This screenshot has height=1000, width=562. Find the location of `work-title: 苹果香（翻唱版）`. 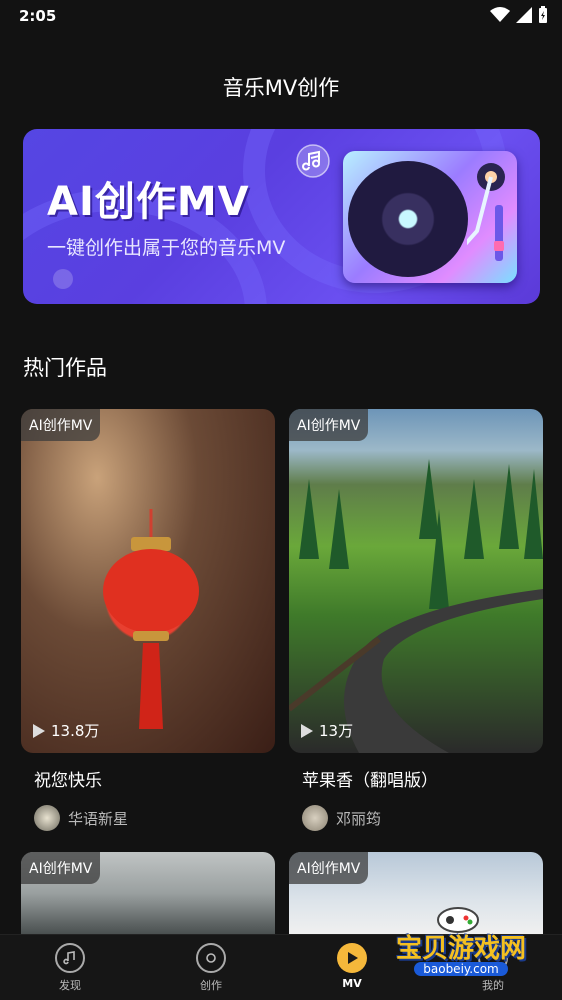

work-title: 苹果香（翻唱版） is located at coordinates (370, 781).